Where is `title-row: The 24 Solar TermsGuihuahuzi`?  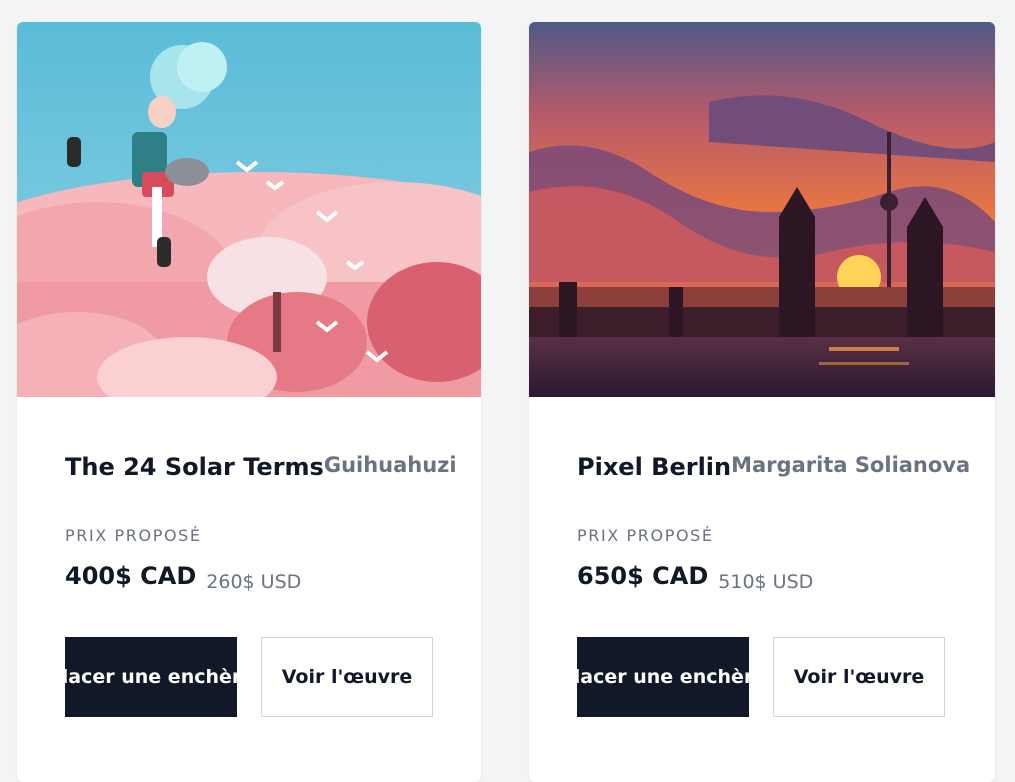 title-row: The 24 Solar TermsGuihuahuzi is located at coordinates (261, 467).